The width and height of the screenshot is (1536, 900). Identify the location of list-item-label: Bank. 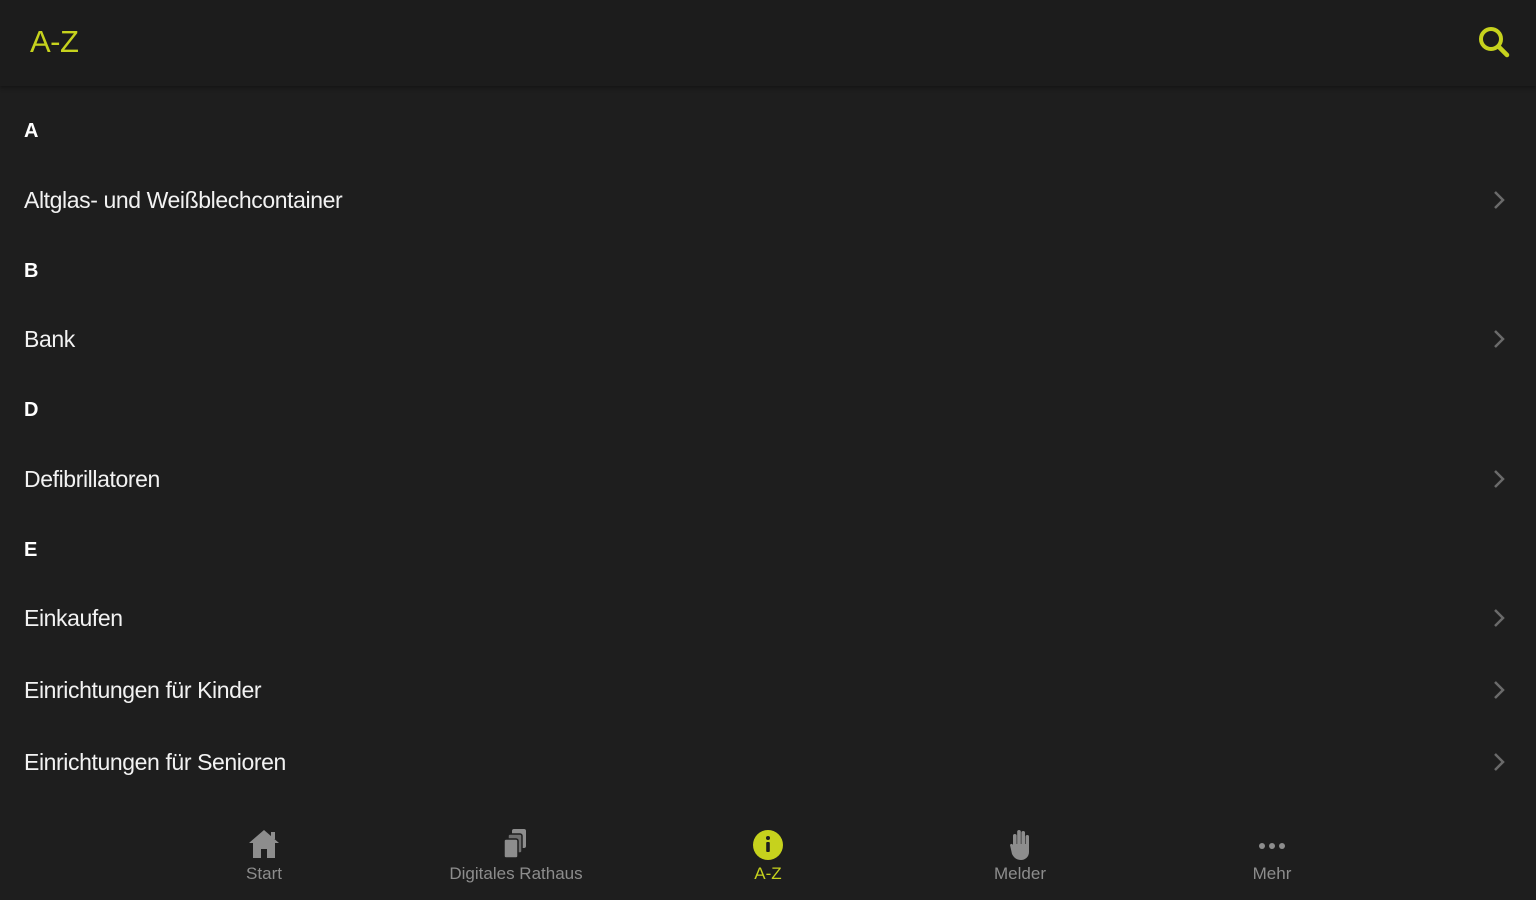
(49, 339).